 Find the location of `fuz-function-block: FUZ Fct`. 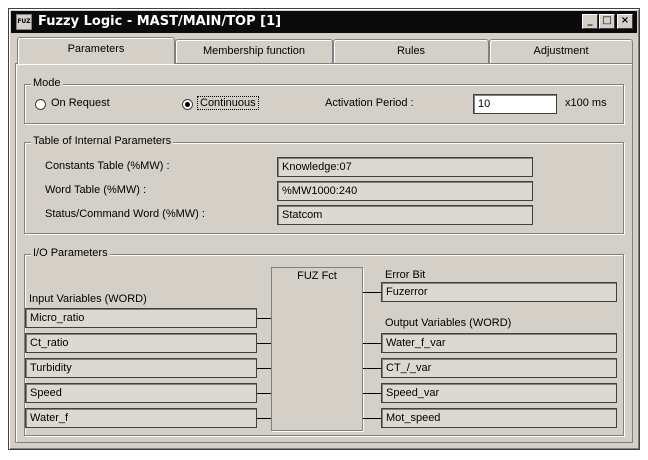

fuz-function-block: FUZ Fct is located at coordinates (317, 349).